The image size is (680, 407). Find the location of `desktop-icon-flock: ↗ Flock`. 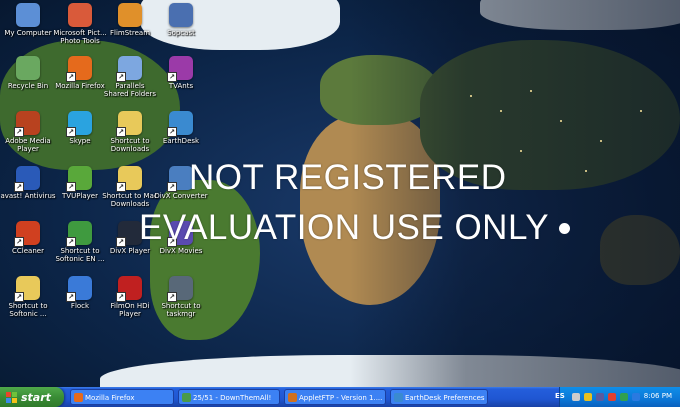

desktop-icon-flock: ↗ Flock is located at coordinates (80, 293).